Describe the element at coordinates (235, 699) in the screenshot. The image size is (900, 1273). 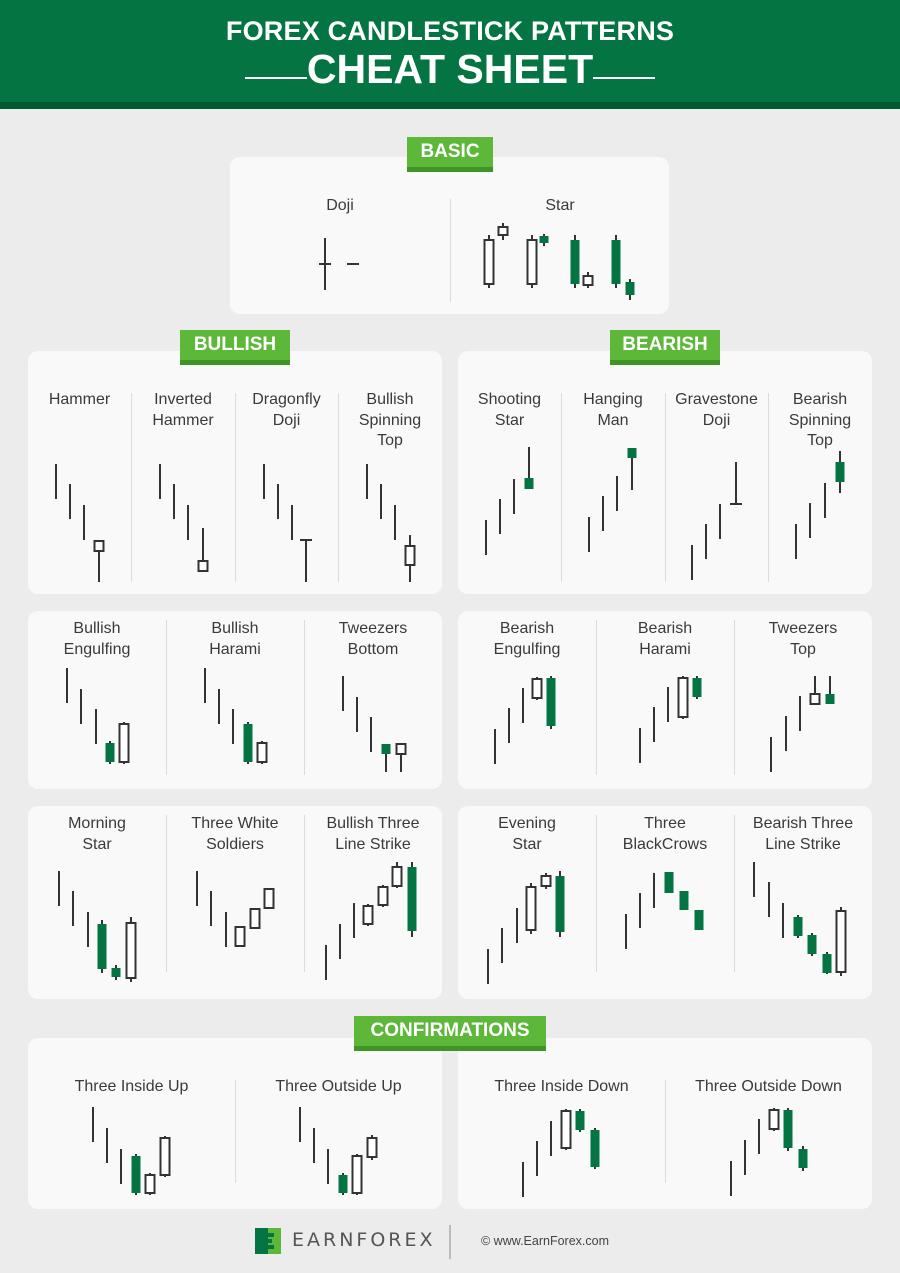
I see `pattern-bullish-harami: Bullish Harami` at that location.